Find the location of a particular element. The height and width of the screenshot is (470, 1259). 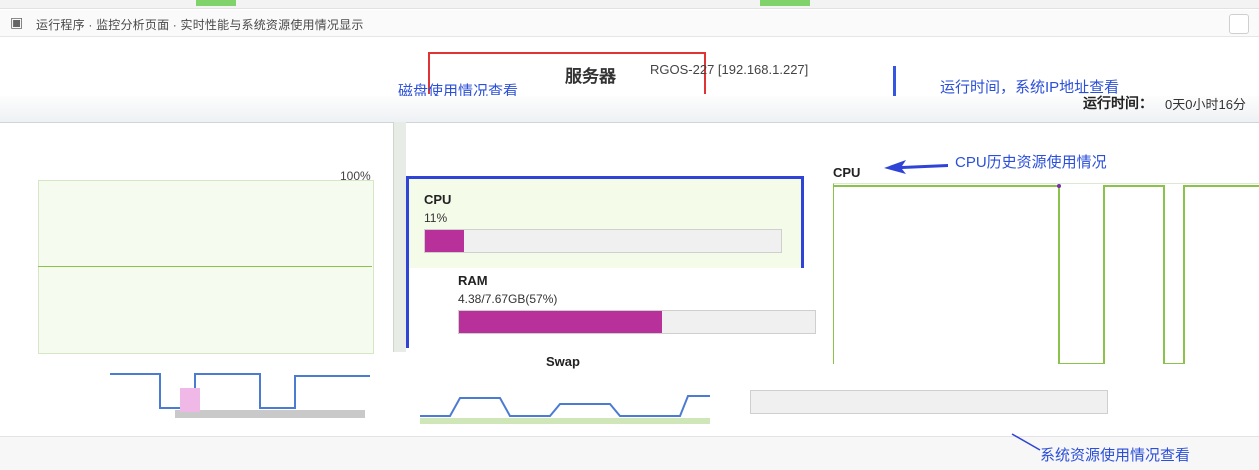

chart-gridline is located at coordinates (205, 266).